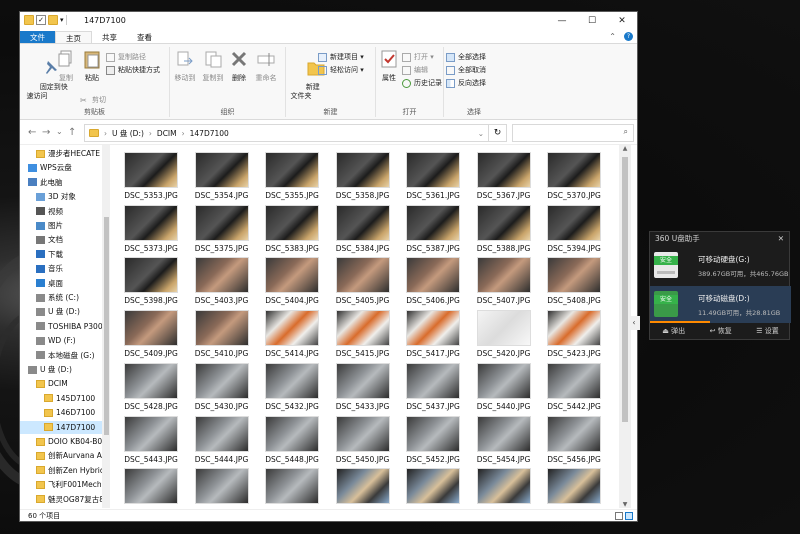  Describe the element at coordinates (433, 176) in the screenshot. I see `file-item: DSC_5361.JPG` at that location.